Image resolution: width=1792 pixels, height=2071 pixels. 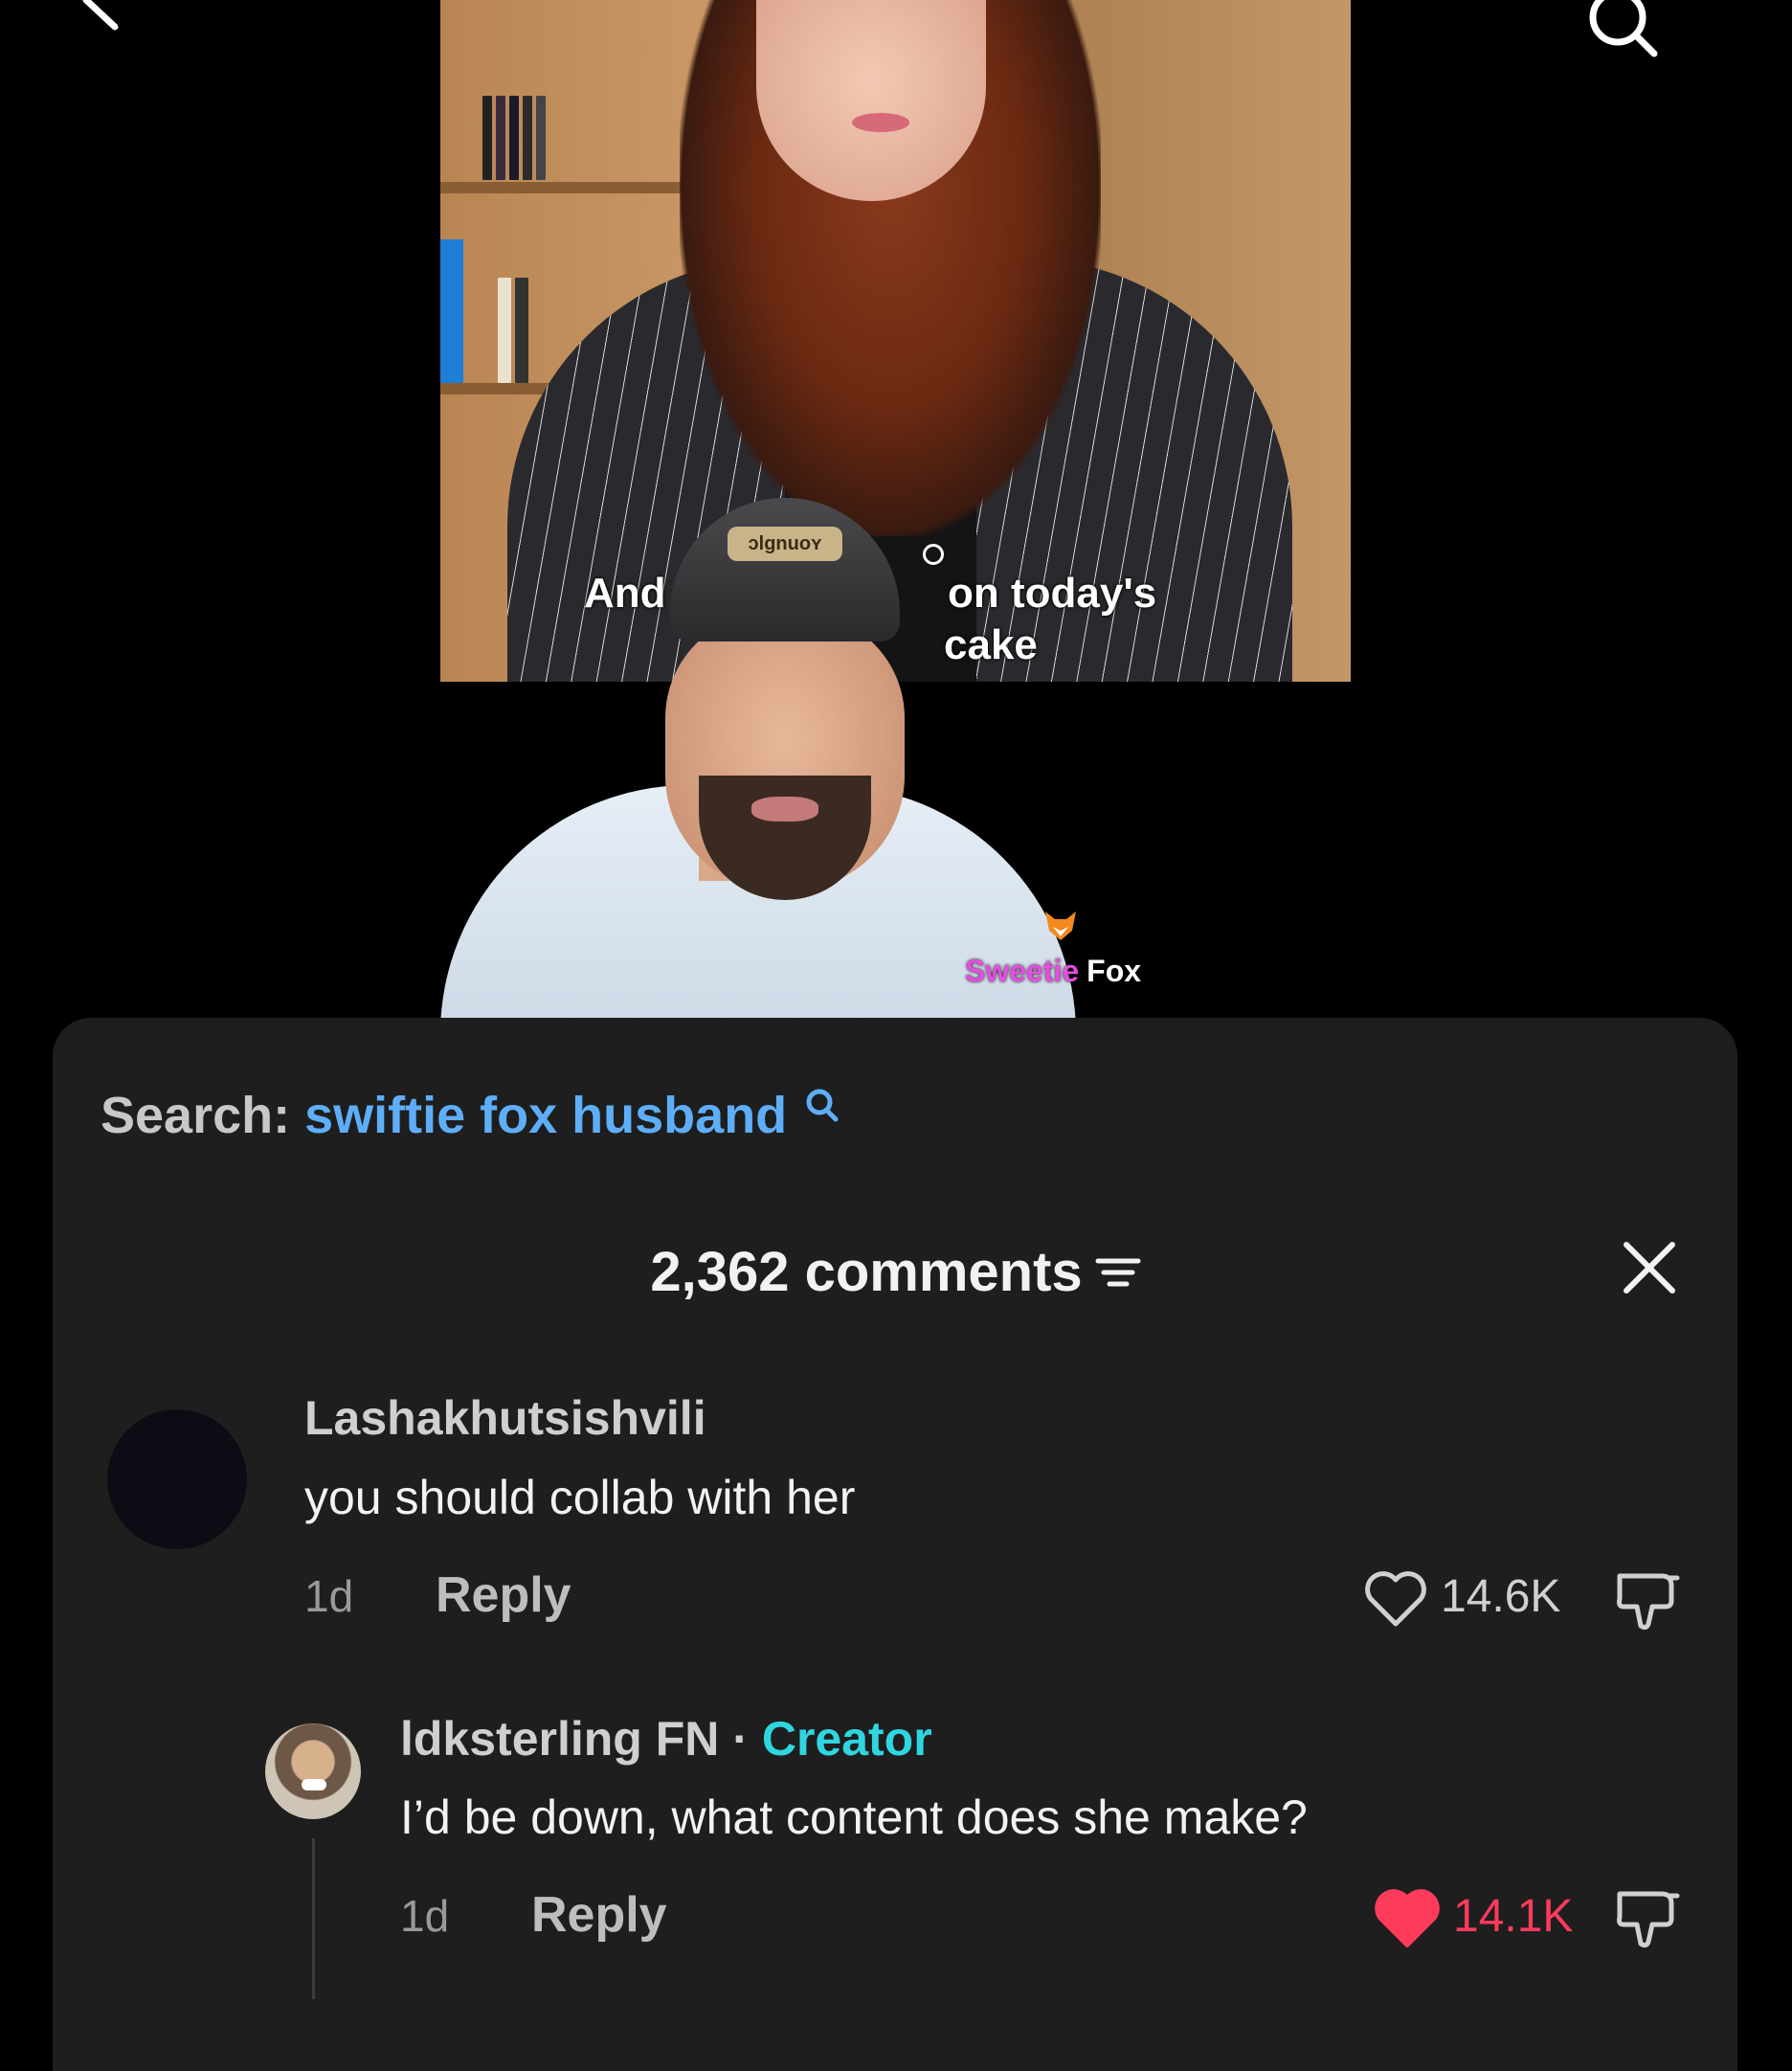 I want to click on comments-header: 2,362 comments, so click(x=896, y=1272).